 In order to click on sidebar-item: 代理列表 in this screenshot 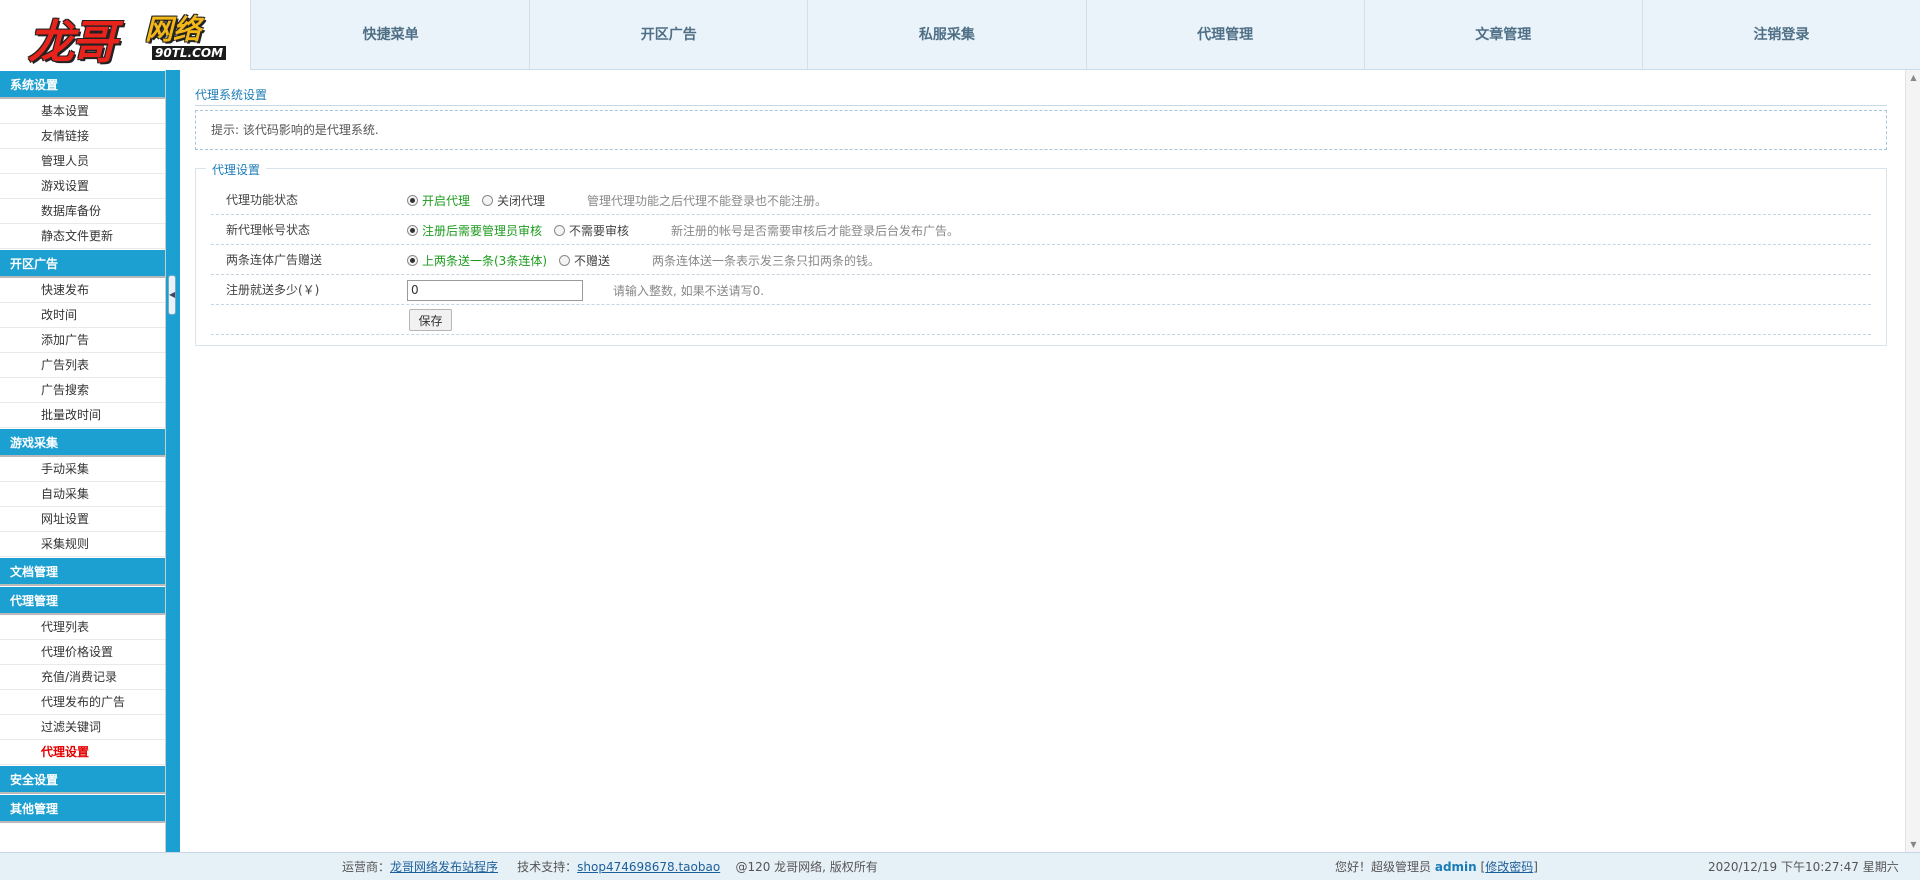, I will do `click(82, 627)`.